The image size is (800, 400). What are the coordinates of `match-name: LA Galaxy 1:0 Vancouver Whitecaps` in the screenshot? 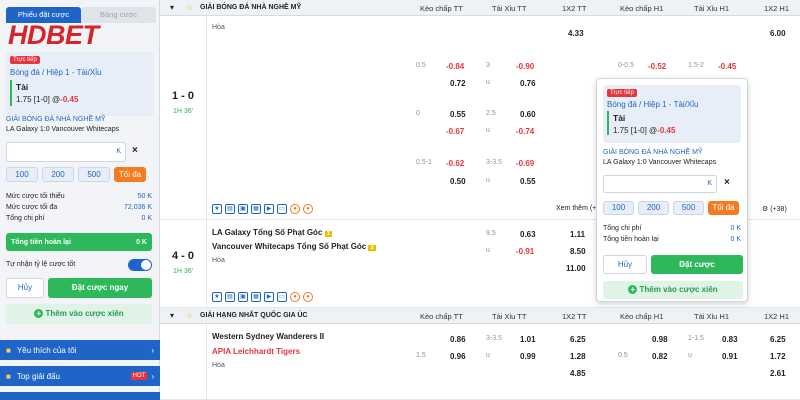 It's located at (660, 162).